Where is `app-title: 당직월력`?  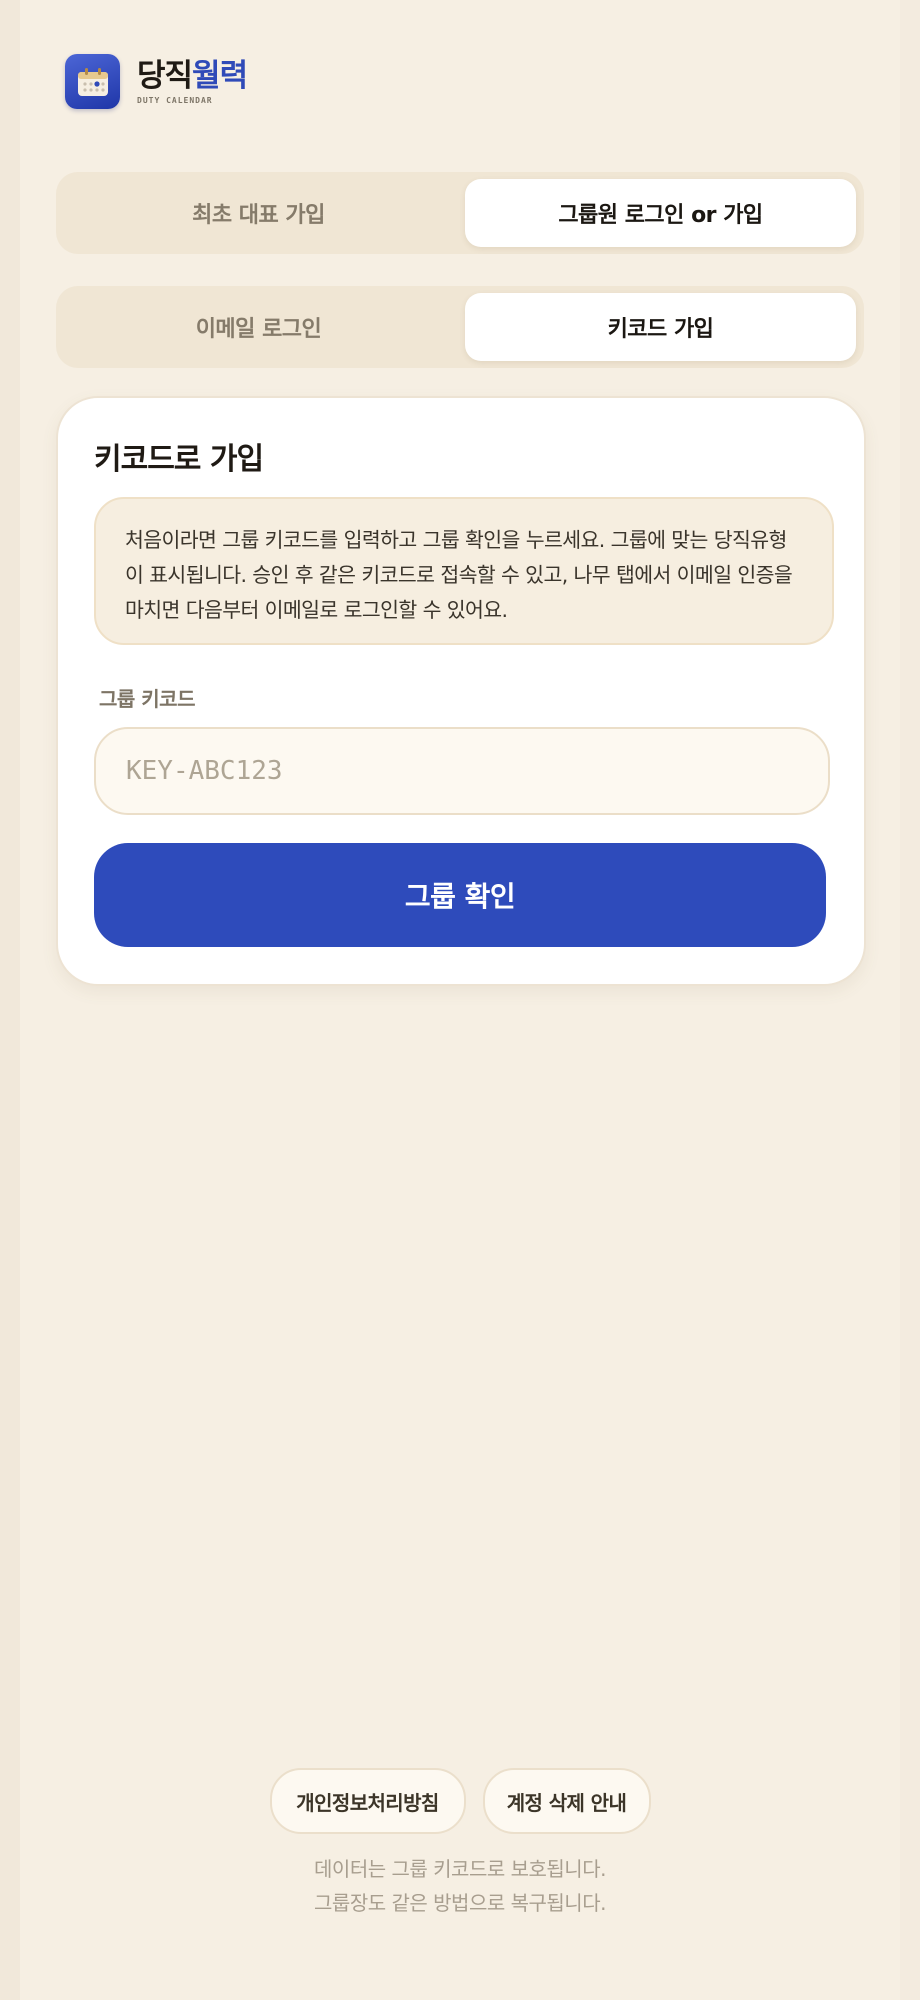 app-title: 당직월력 is located at coordinates (192, 75).